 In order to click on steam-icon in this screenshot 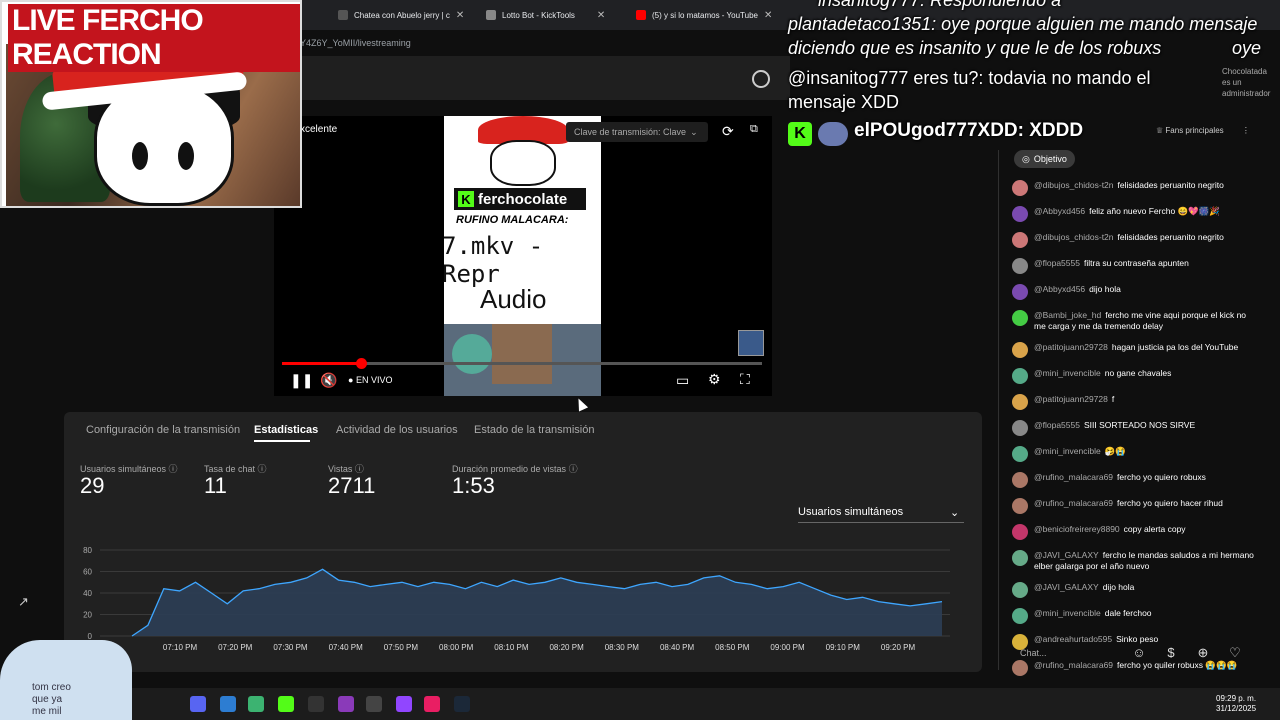, I will do `click(462, 704)`.